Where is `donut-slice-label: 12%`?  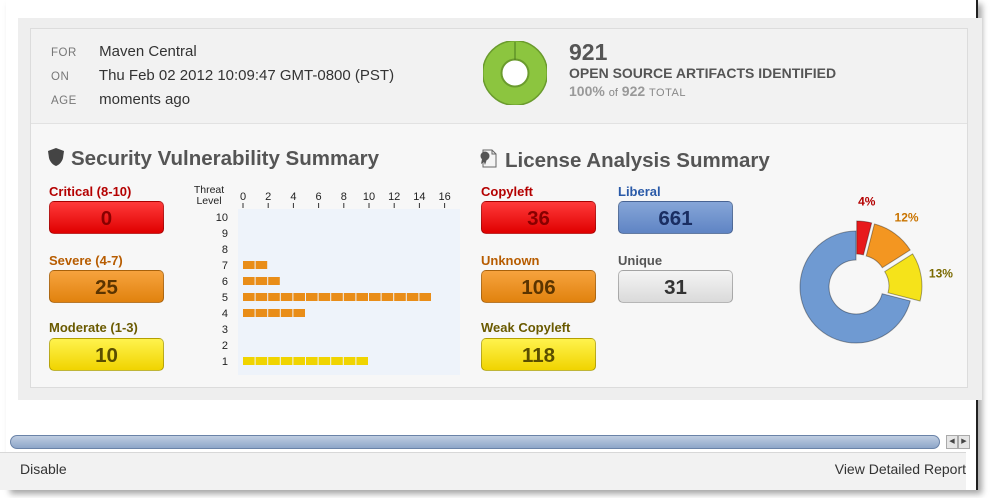 donut-slice-label: 12% is located at coordinates (907, 217).